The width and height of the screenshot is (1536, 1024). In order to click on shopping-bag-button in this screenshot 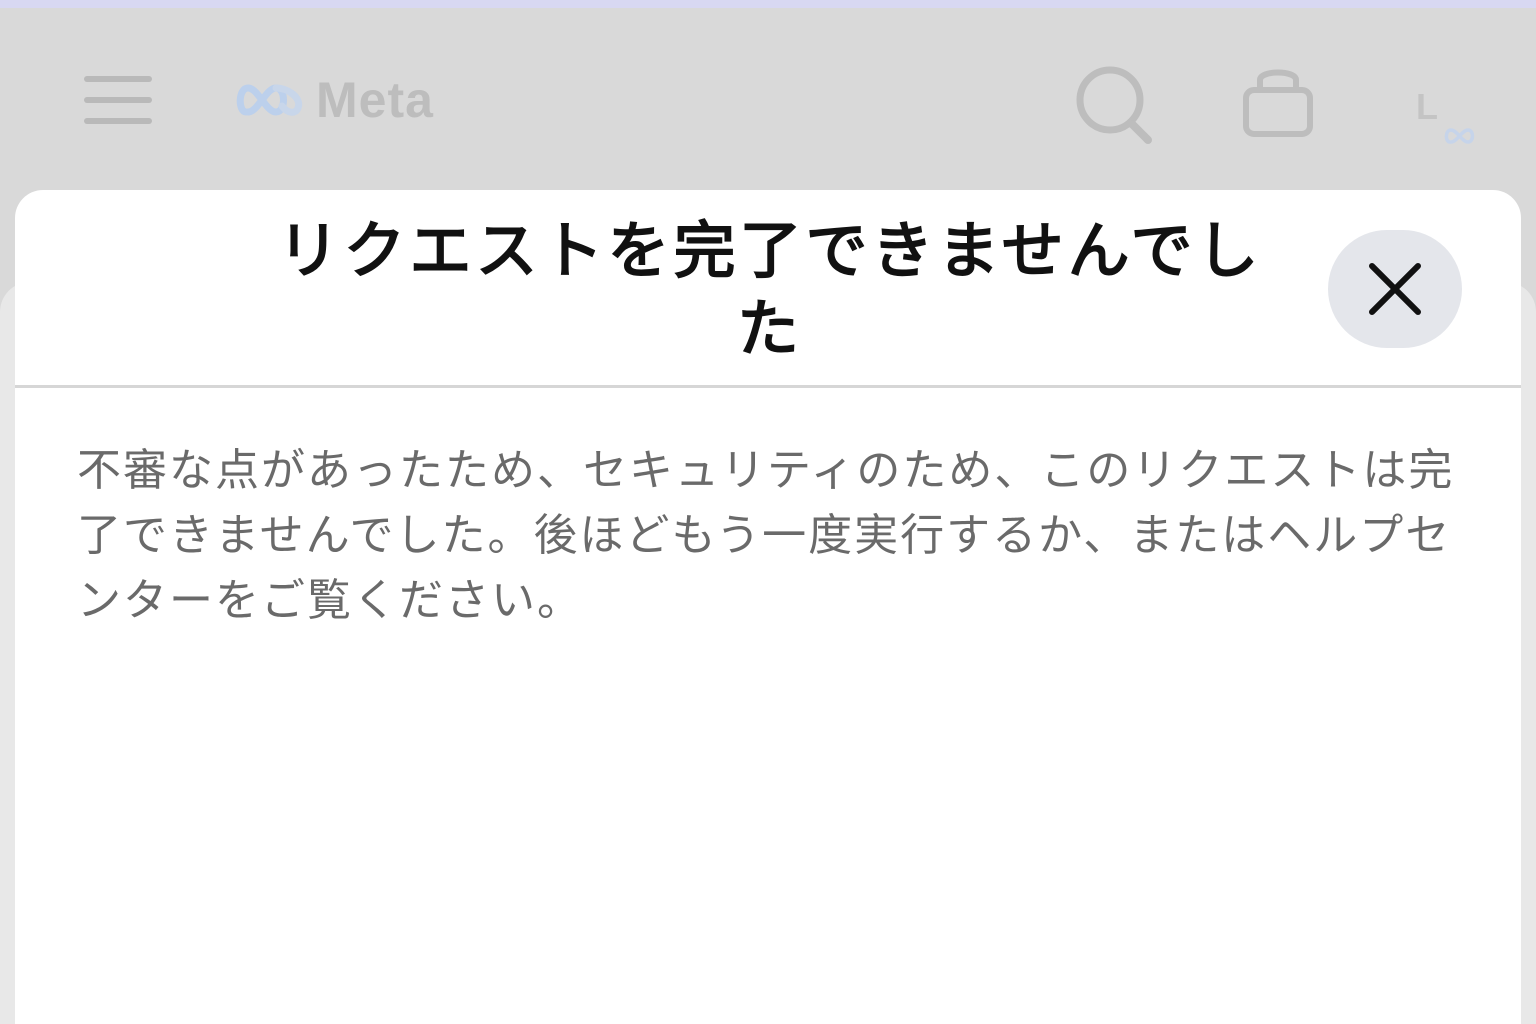, I will do `click(1278, 106)`.